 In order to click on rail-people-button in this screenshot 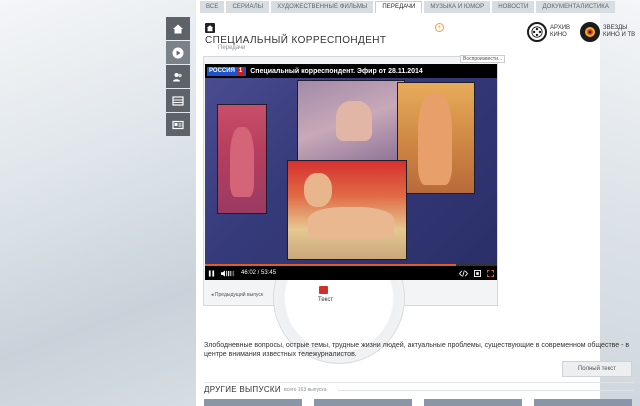, I will do `click(178, 76)`.